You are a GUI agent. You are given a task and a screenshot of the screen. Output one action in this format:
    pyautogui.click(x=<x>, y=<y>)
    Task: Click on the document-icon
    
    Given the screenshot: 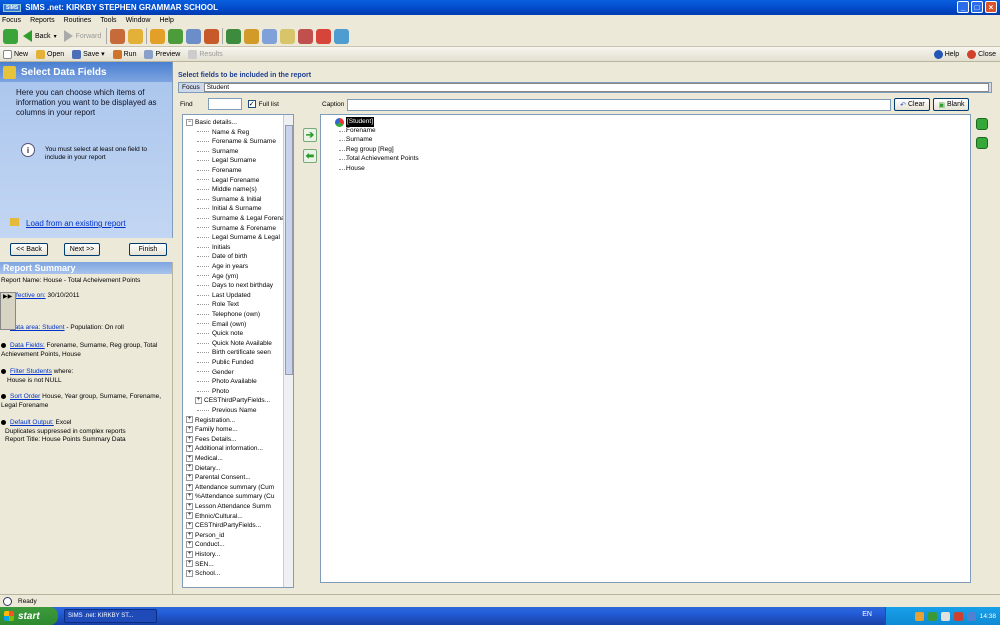 What is the action you would take?
    pyautogui.click(x=270, y=36)
    